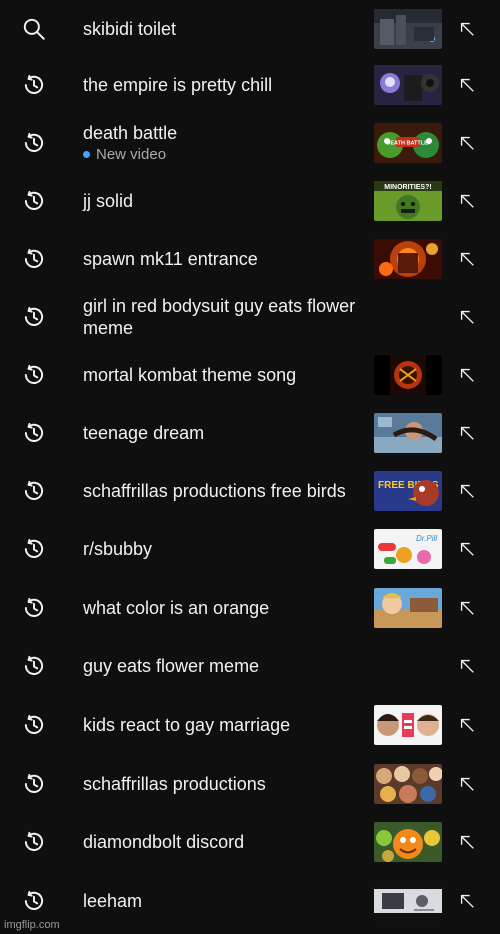 The height and width of the screenshot is (934, 500). Describe the element at coordinates (170, 259) in the screenshot. I see `history-query: spawn mk11 entrance` at that location.